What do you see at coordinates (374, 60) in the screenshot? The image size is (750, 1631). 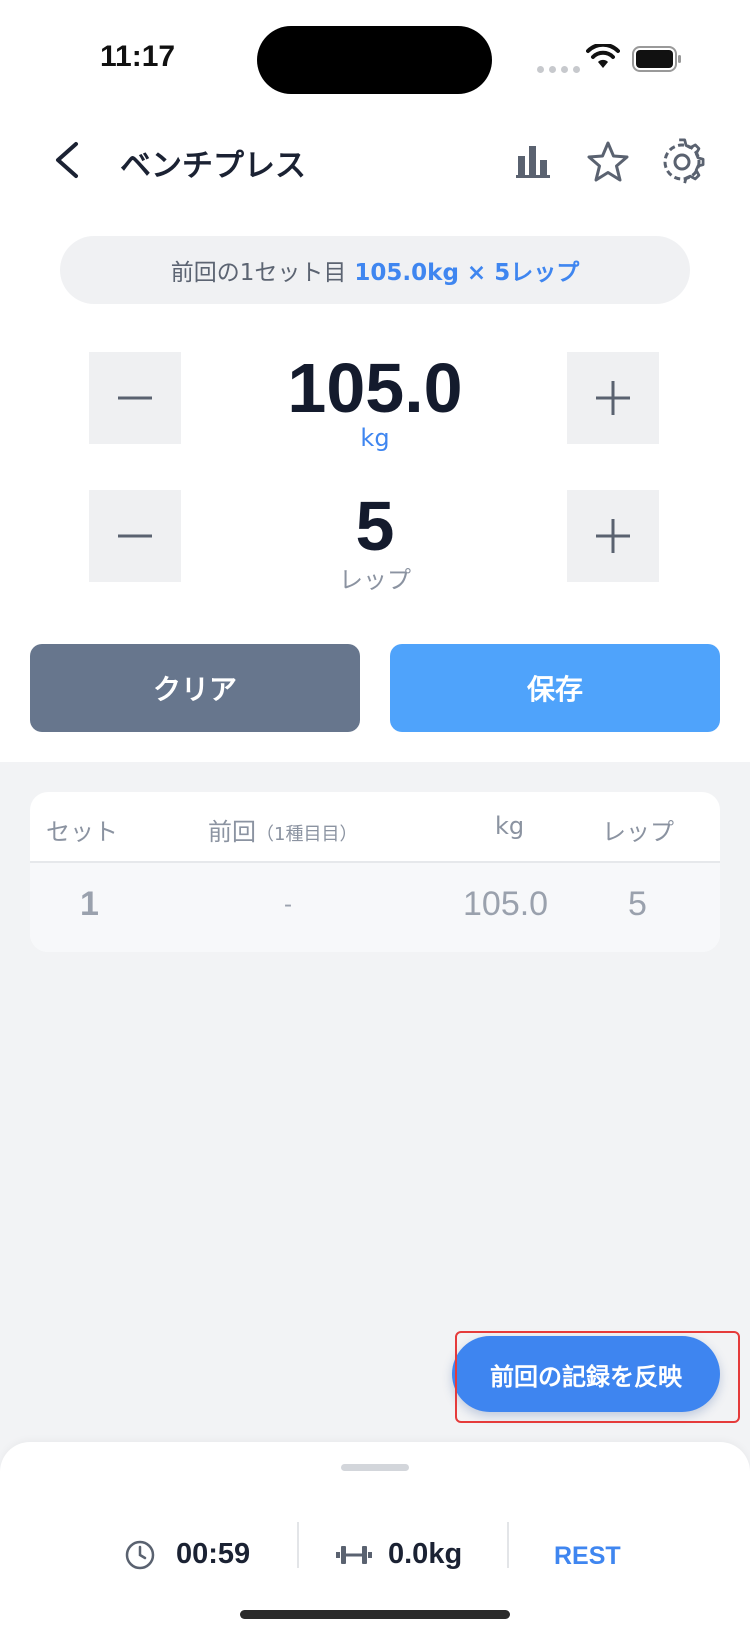 I see `dynamic-island` at bounding box center [374, 60].